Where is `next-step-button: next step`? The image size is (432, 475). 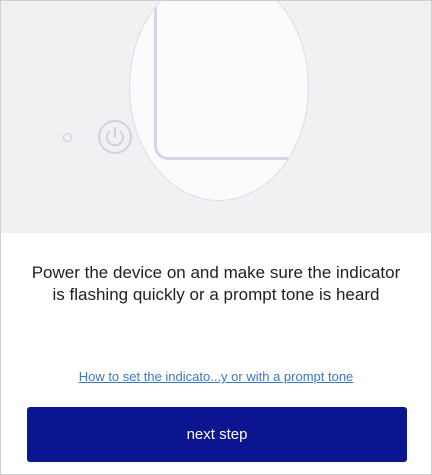
next-step-button: next step is located at coordinates (217, 434).